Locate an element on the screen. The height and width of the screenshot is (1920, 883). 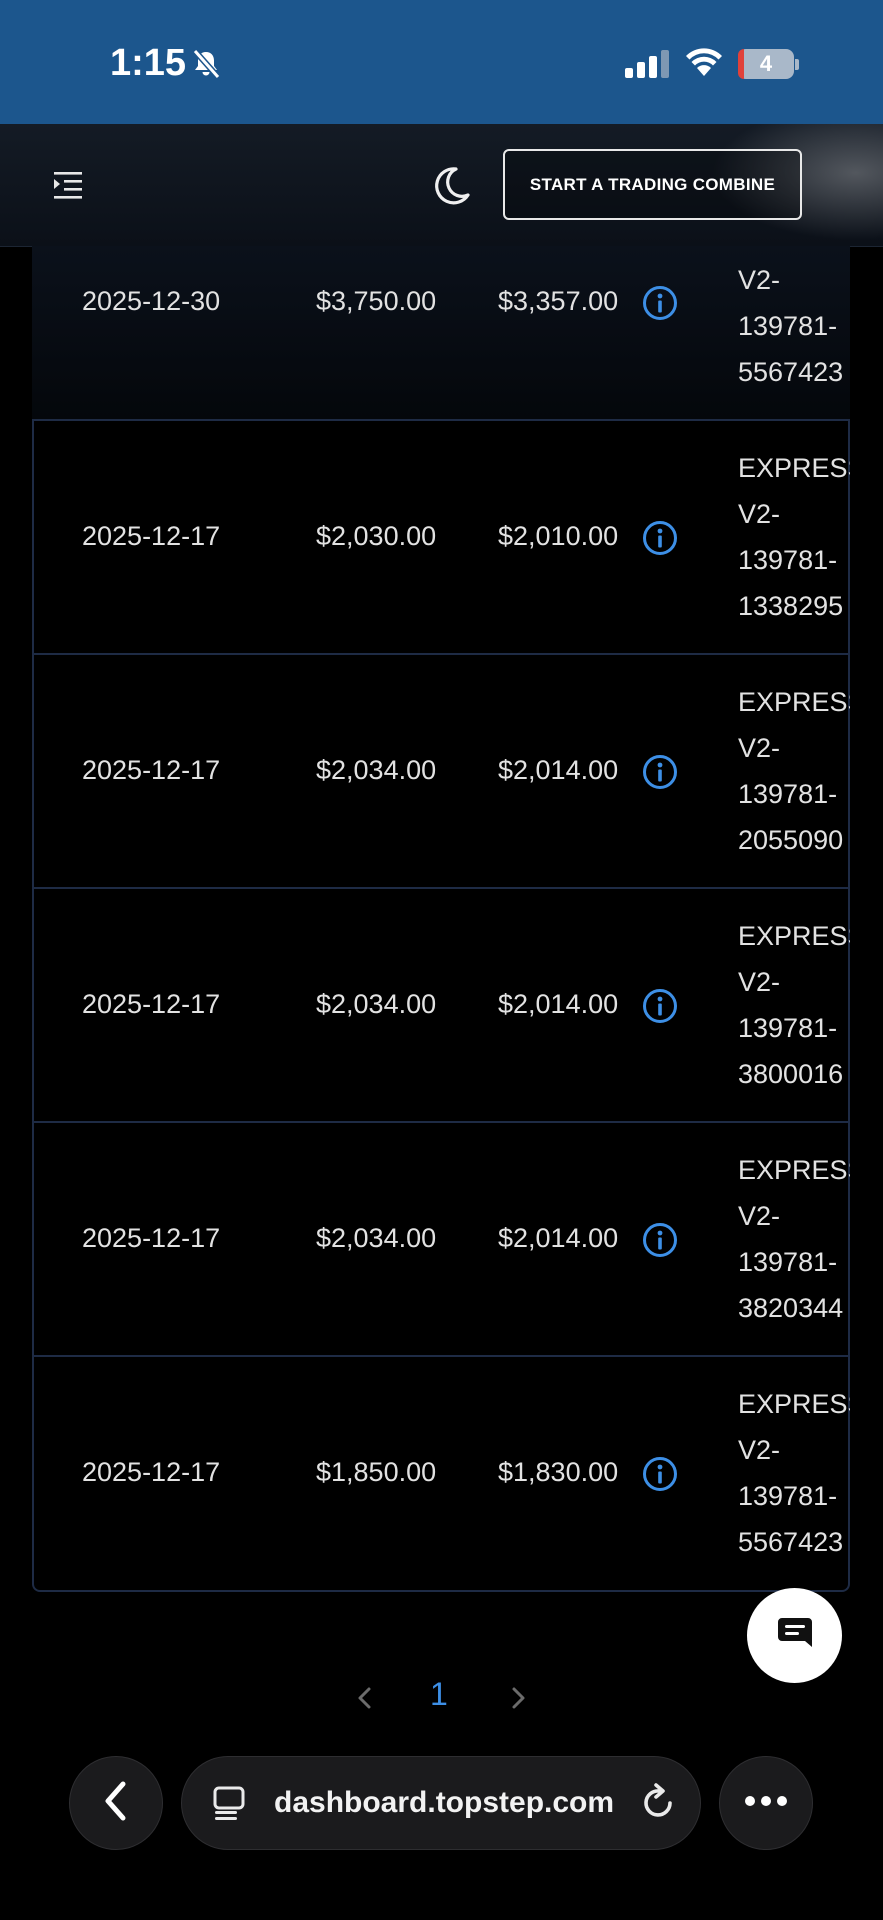
previous-page-icon is located at coordinates (365, 1700).